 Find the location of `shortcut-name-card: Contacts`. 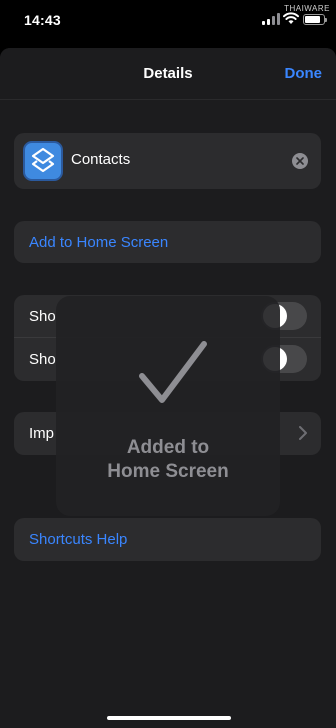

shortcut-name-card: Contacts is located at coordinates (167, 161).